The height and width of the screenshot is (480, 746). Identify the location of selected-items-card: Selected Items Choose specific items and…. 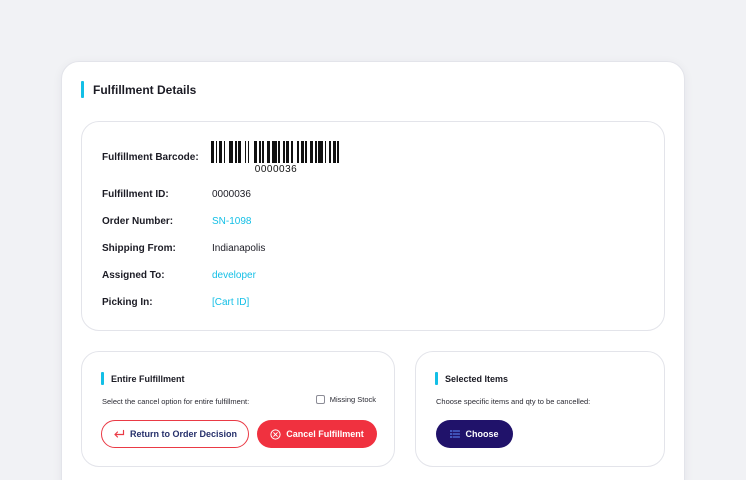
(540, 409).